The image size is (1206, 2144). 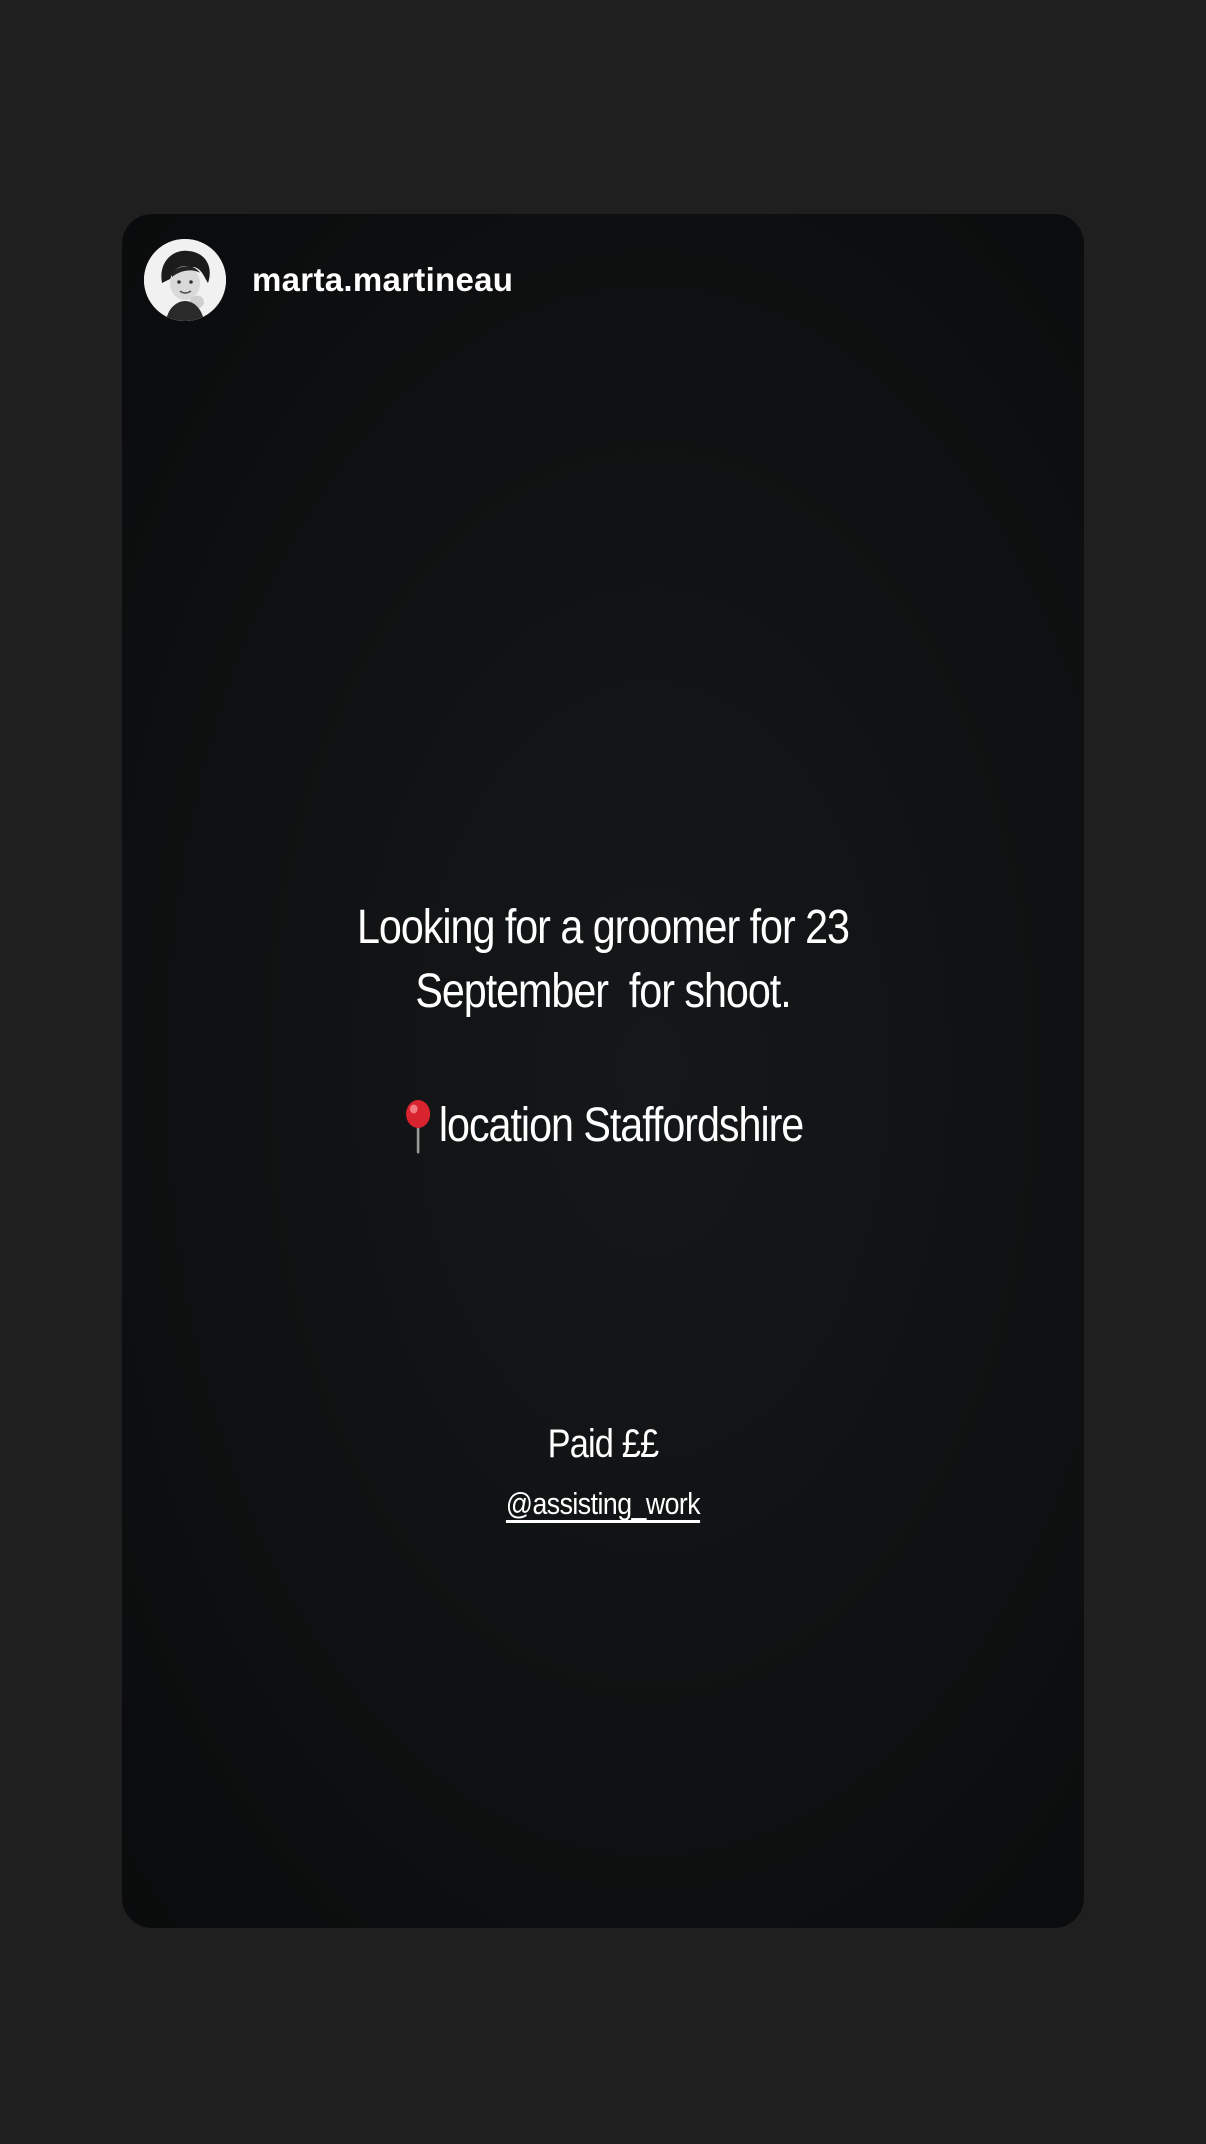 What do you see at coordinates (603, 991) in the screenshot?
I see `headline-line-2: September for shoot.` at bounding box center [603, 991].